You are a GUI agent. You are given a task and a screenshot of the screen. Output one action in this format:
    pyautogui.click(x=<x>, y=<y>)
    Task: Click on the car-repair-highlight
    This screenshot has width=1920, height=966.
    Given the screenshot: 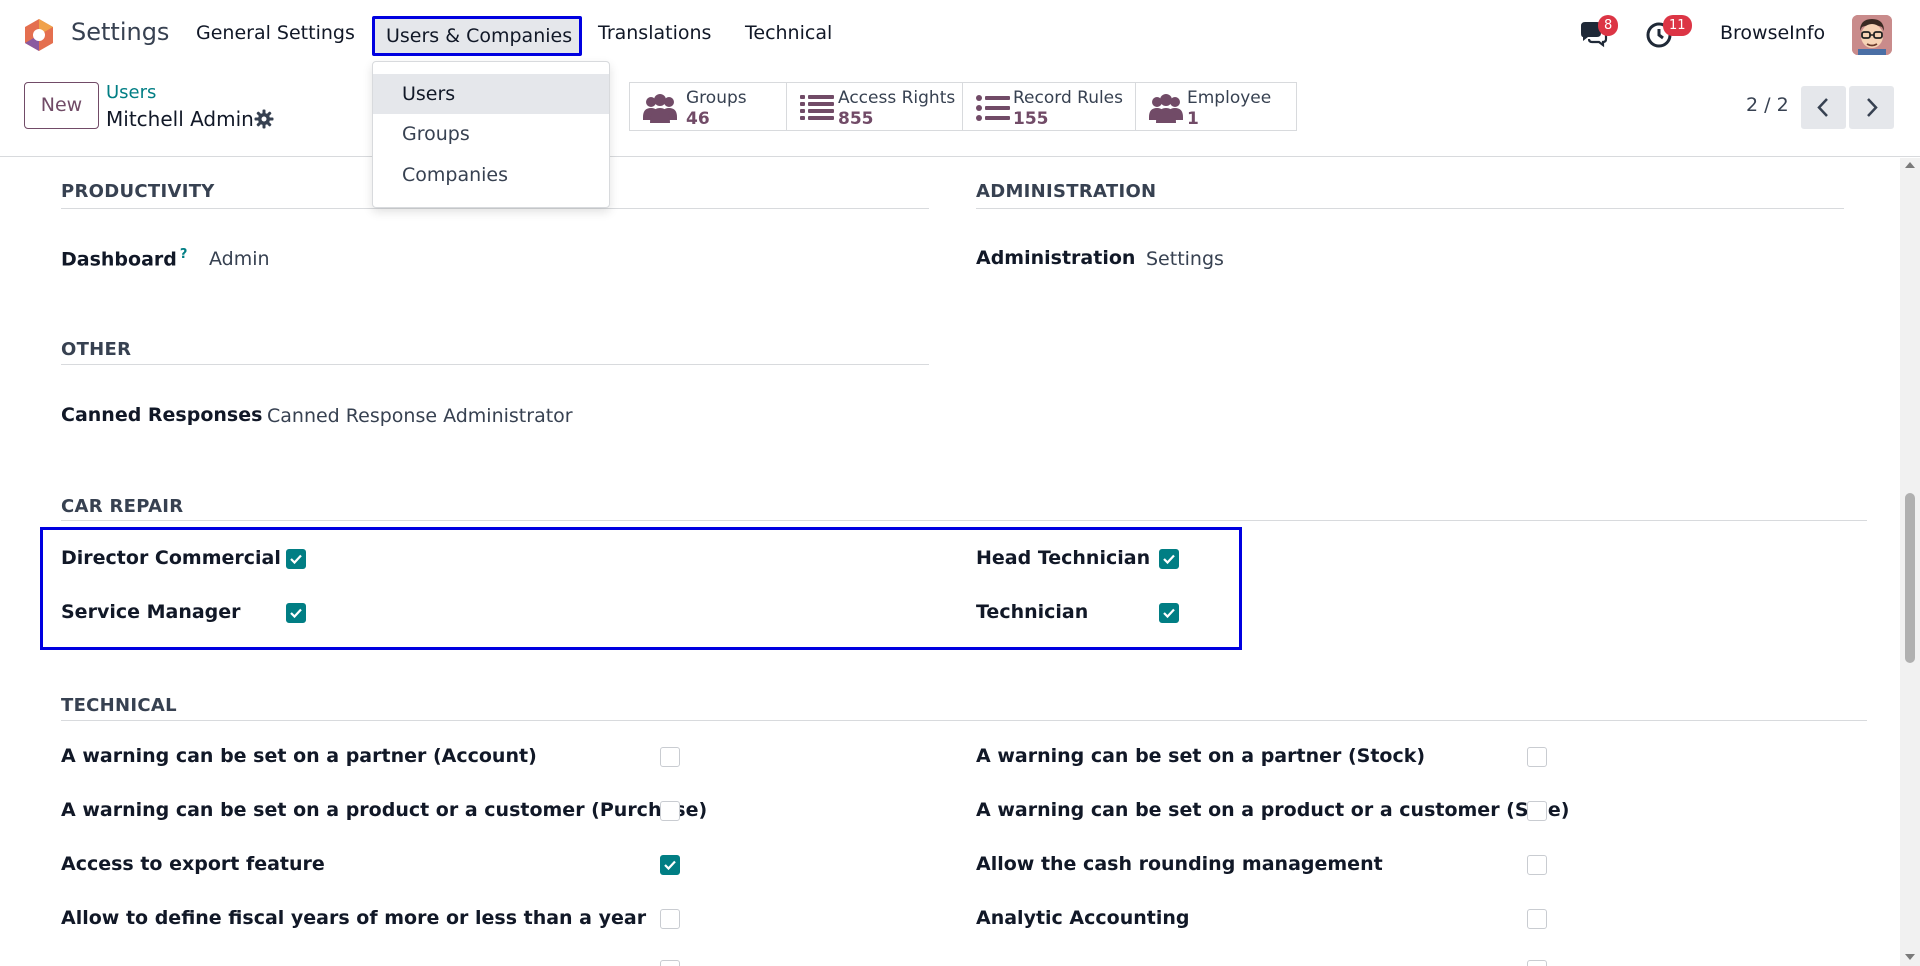 What is the action you would take?
    pyautogui.click(x=641, y=588)
    